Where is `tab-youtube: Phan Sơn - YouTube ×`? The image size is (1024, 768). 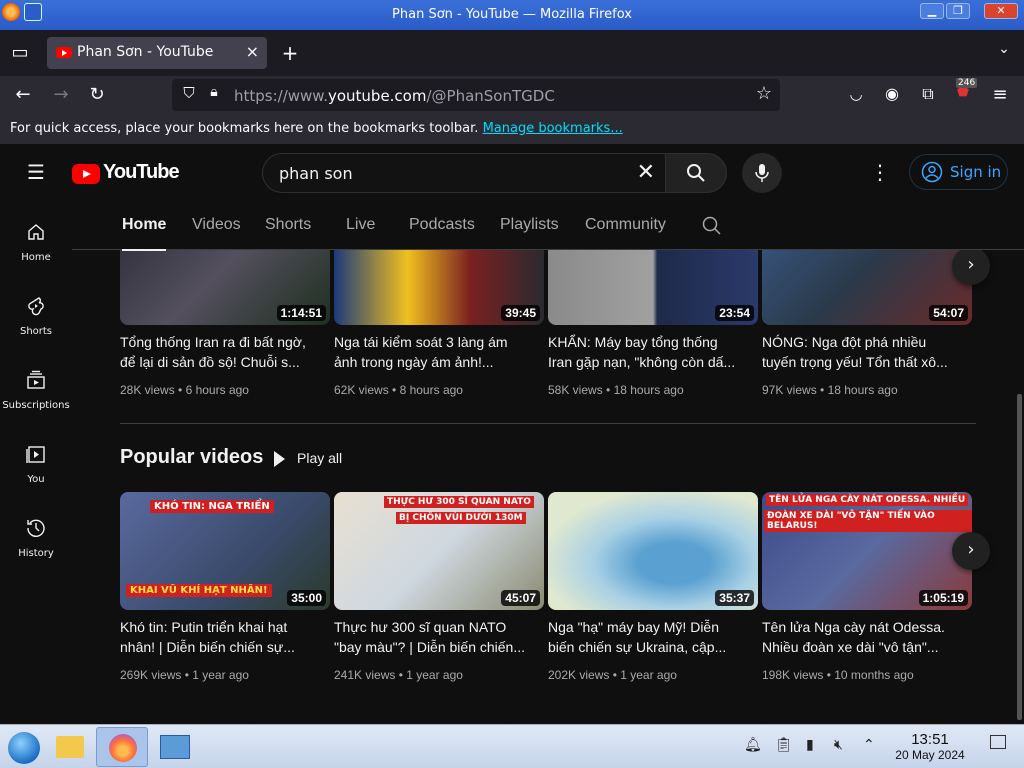
tab-youtube: Phan Sơn - YouTube × is located at coordinates (157, 53).